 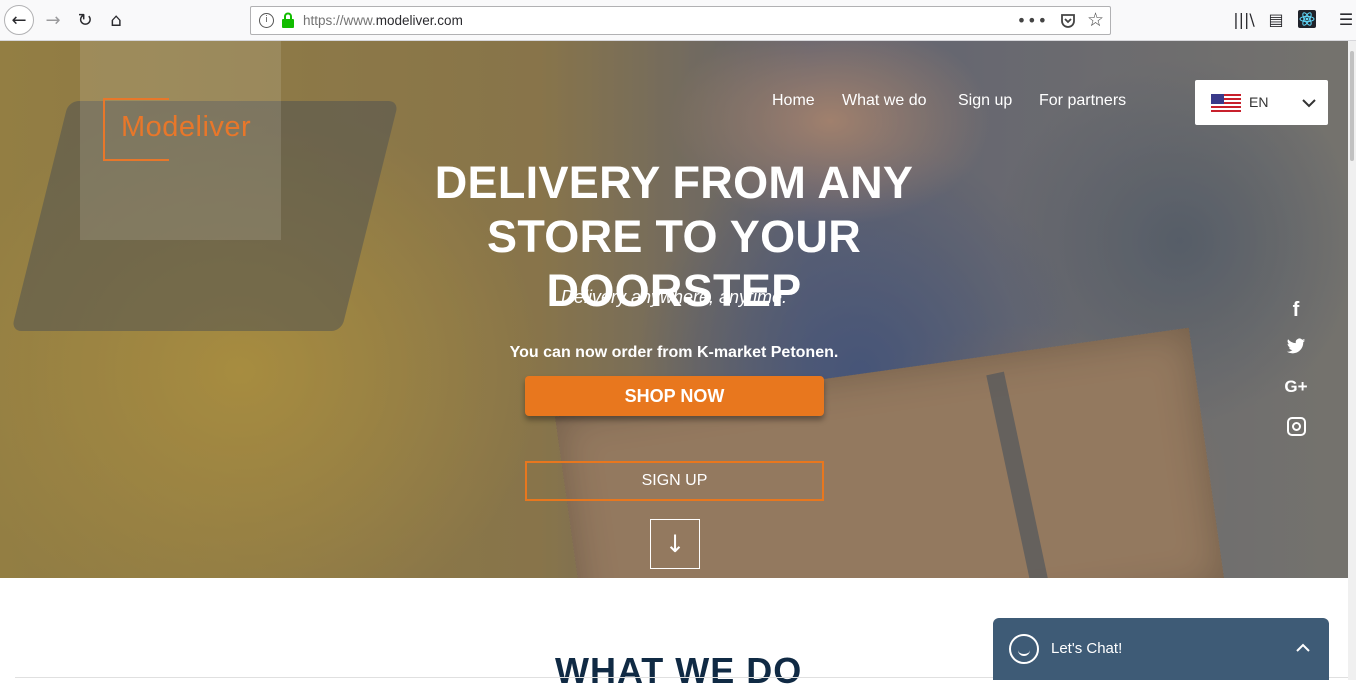 I want to click on sign-up-button: SIGN UP, so click(x=674, y=481).